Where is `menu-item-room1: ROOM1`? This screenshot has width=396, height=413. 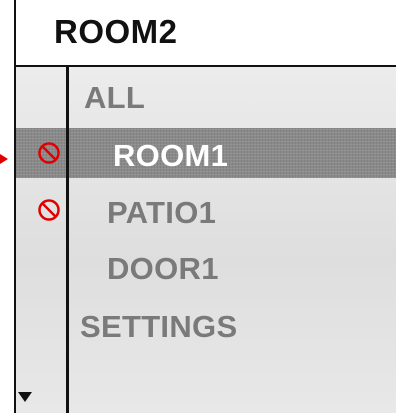 menu-item-room1: ROOM1 is located at coordinates (206, 153).